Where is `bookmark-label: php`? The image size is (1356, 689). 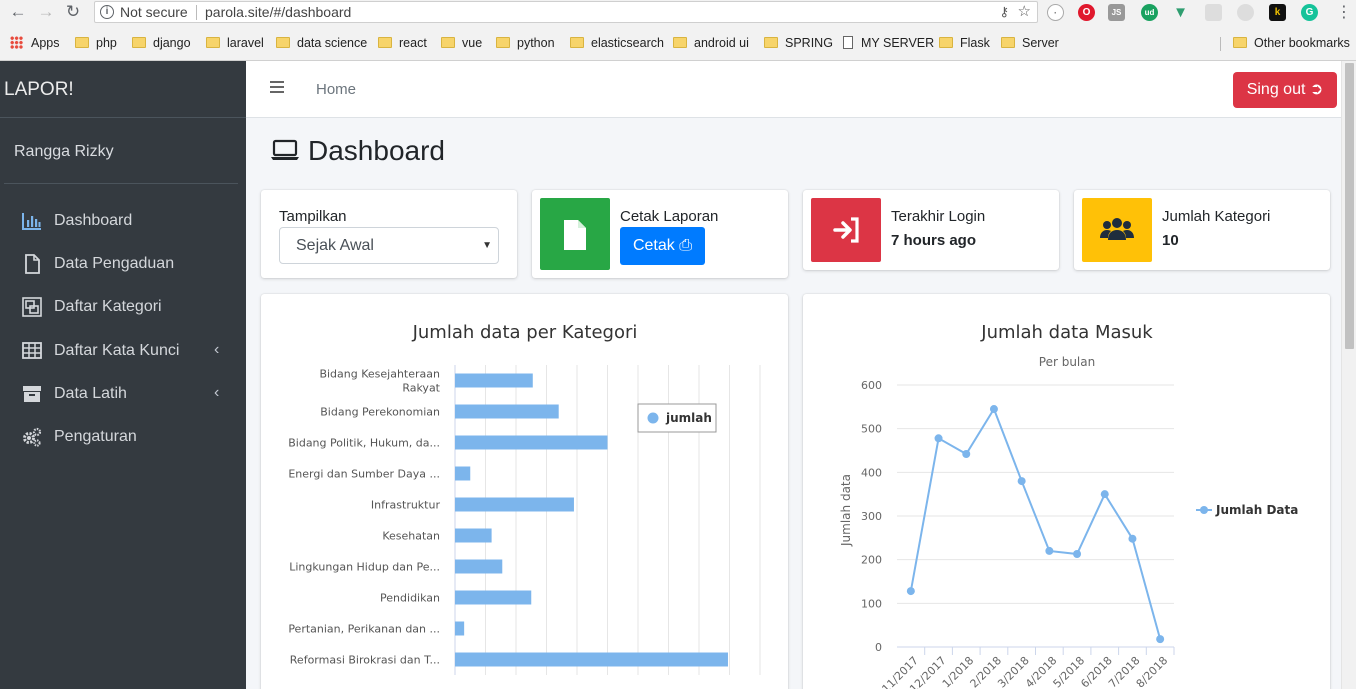
bookmark-label: php is located at coordinates (106, 43).